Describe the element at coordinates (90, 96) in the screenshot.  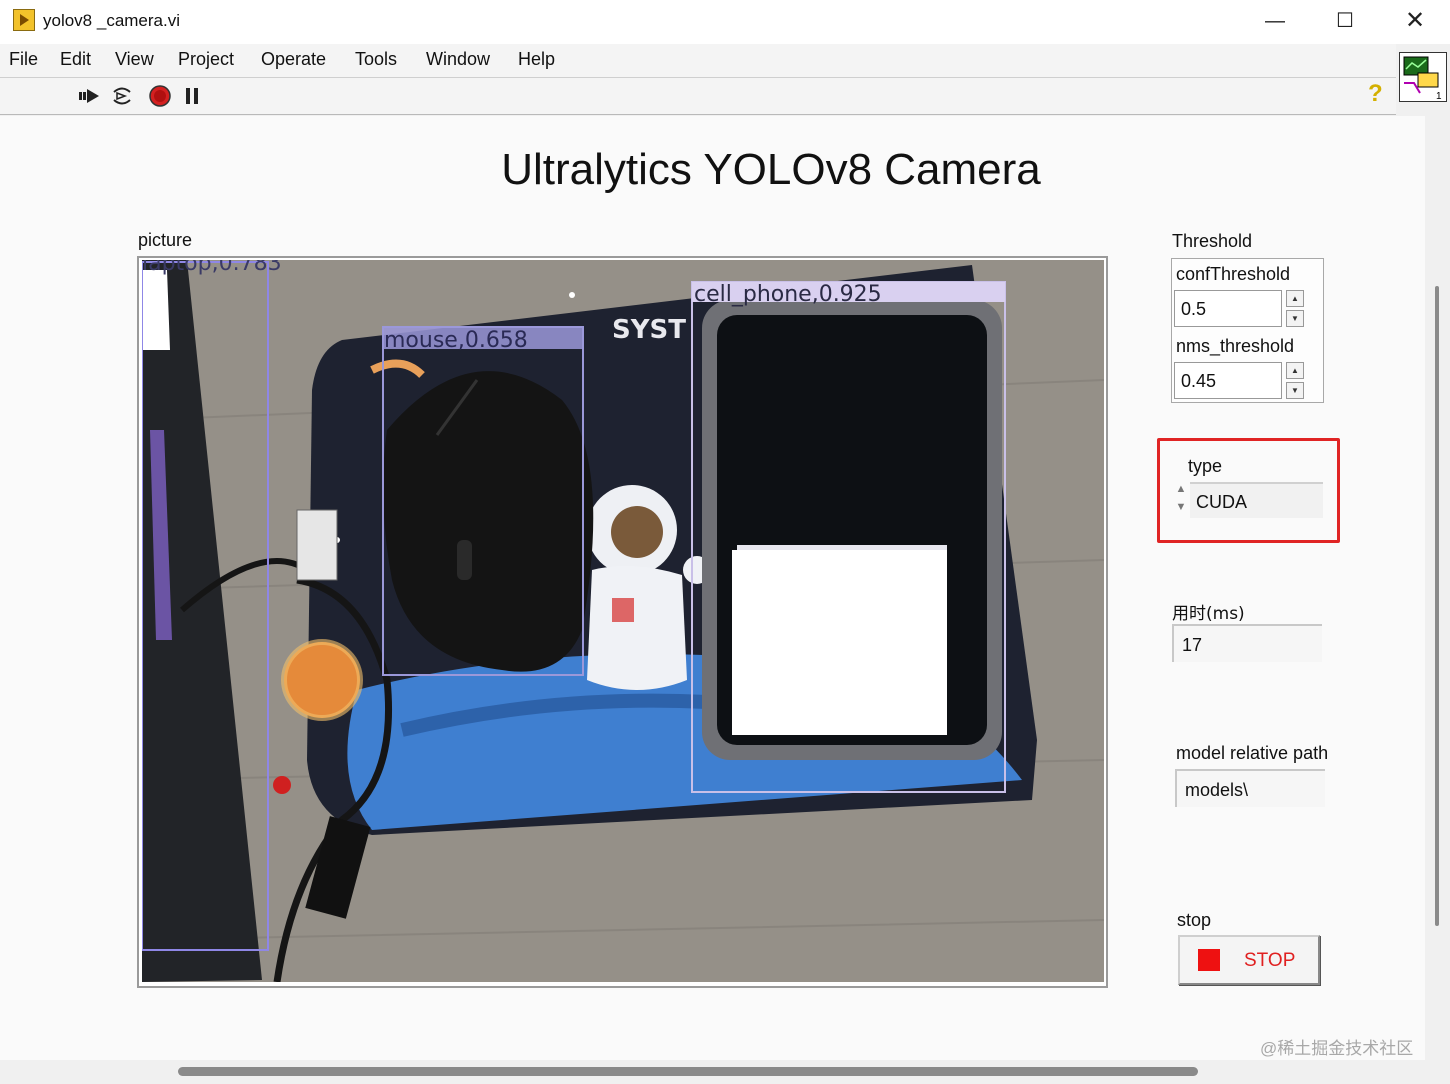
I see `run-icon` at that location.